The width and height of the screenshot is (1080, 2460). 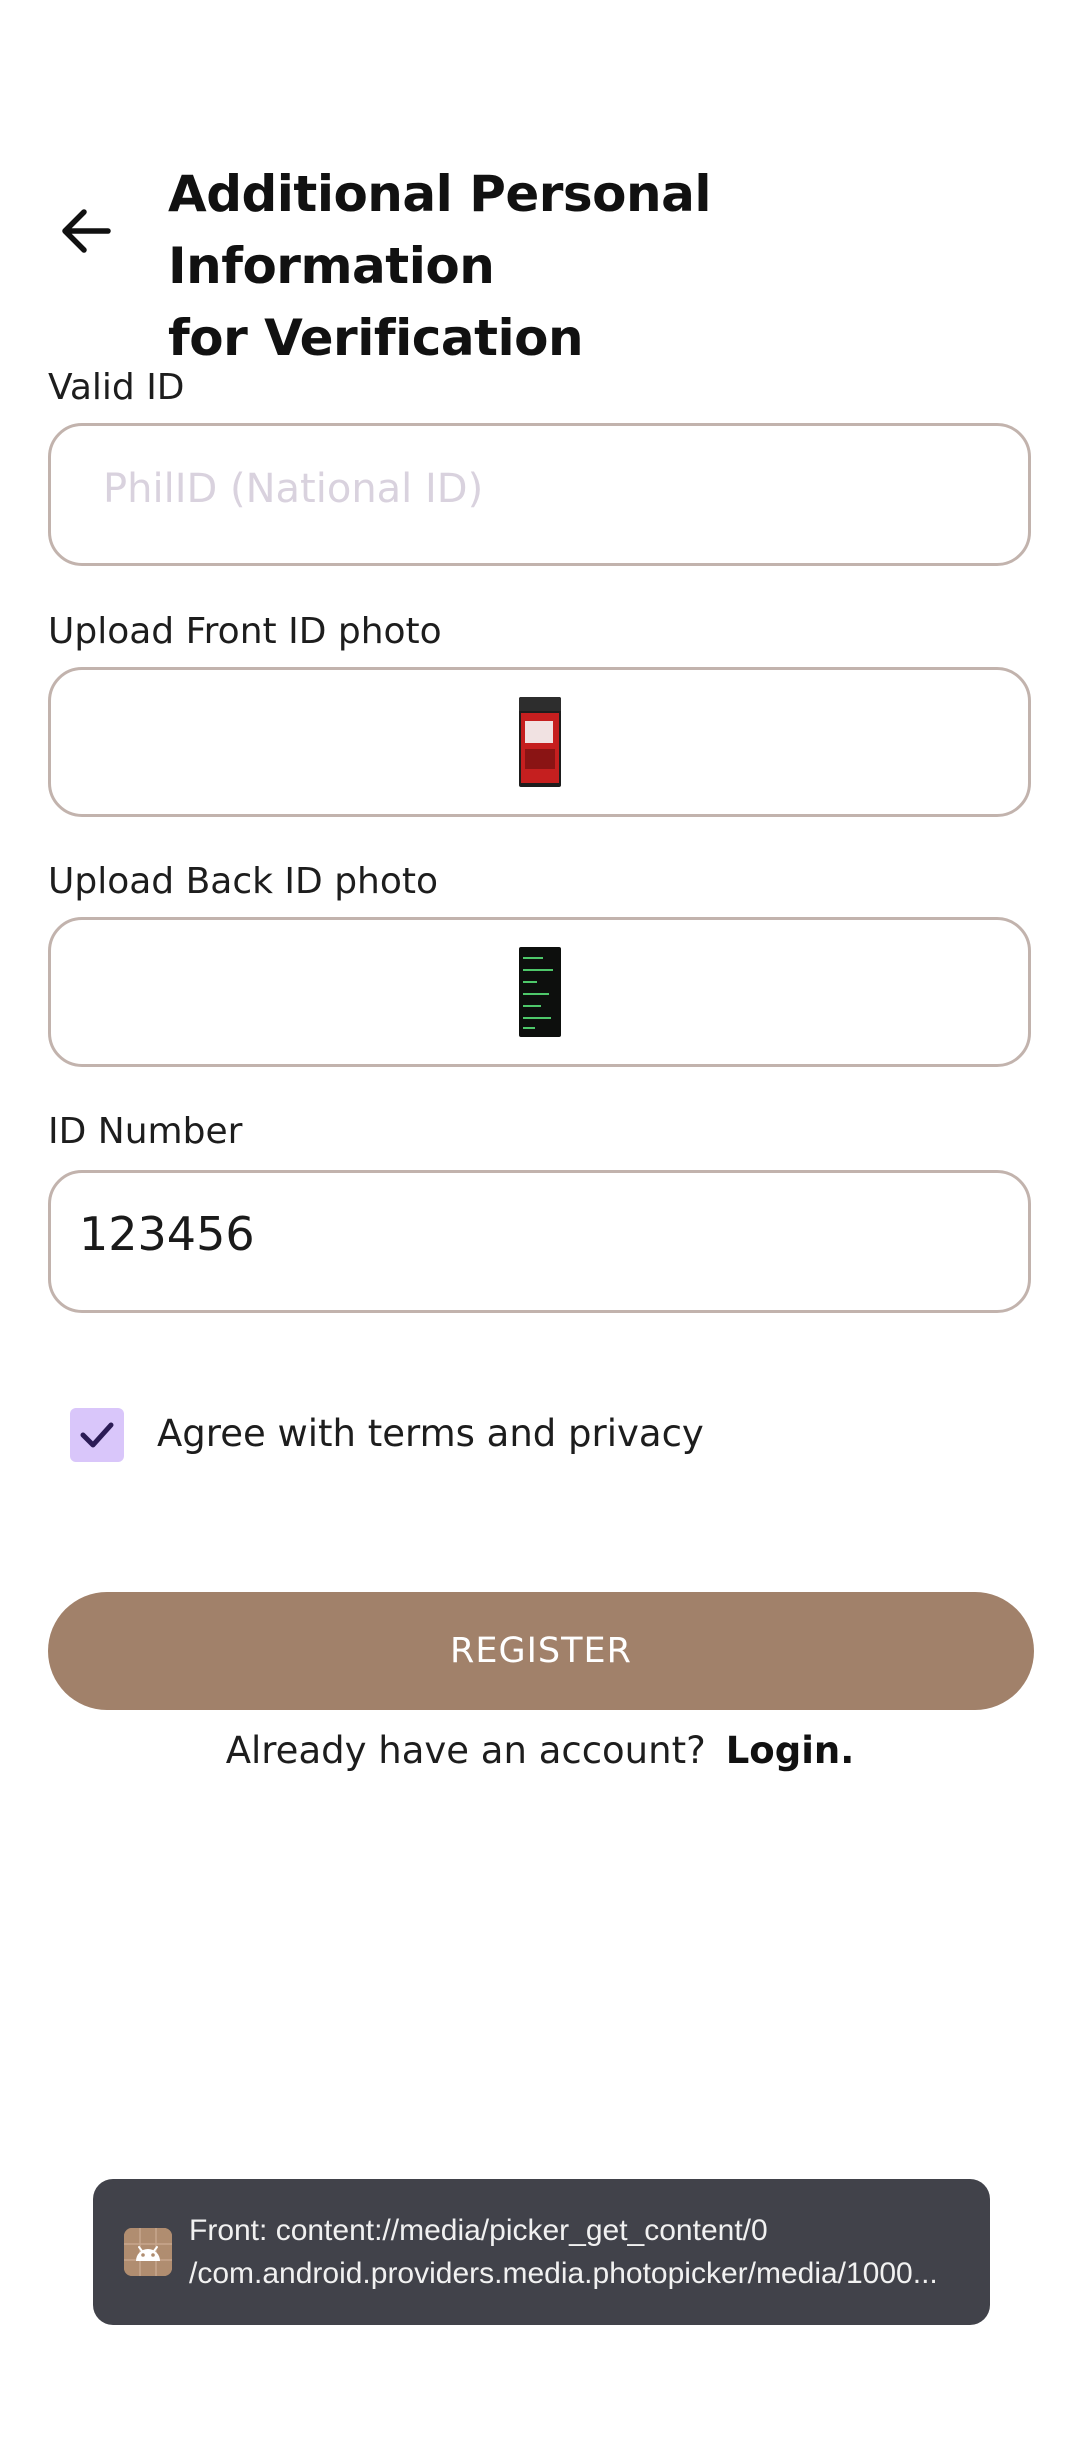 I want to click on id-number-label: ID Number, so click(x=145, y=1131).